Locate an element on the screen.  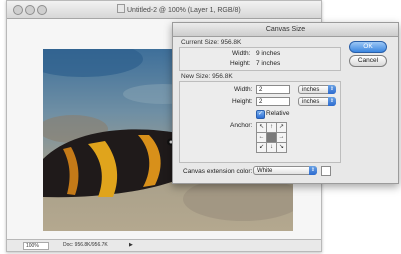
anchor-bottom-right-arrow-icon: ↘ is located at coordinates (281, 147).